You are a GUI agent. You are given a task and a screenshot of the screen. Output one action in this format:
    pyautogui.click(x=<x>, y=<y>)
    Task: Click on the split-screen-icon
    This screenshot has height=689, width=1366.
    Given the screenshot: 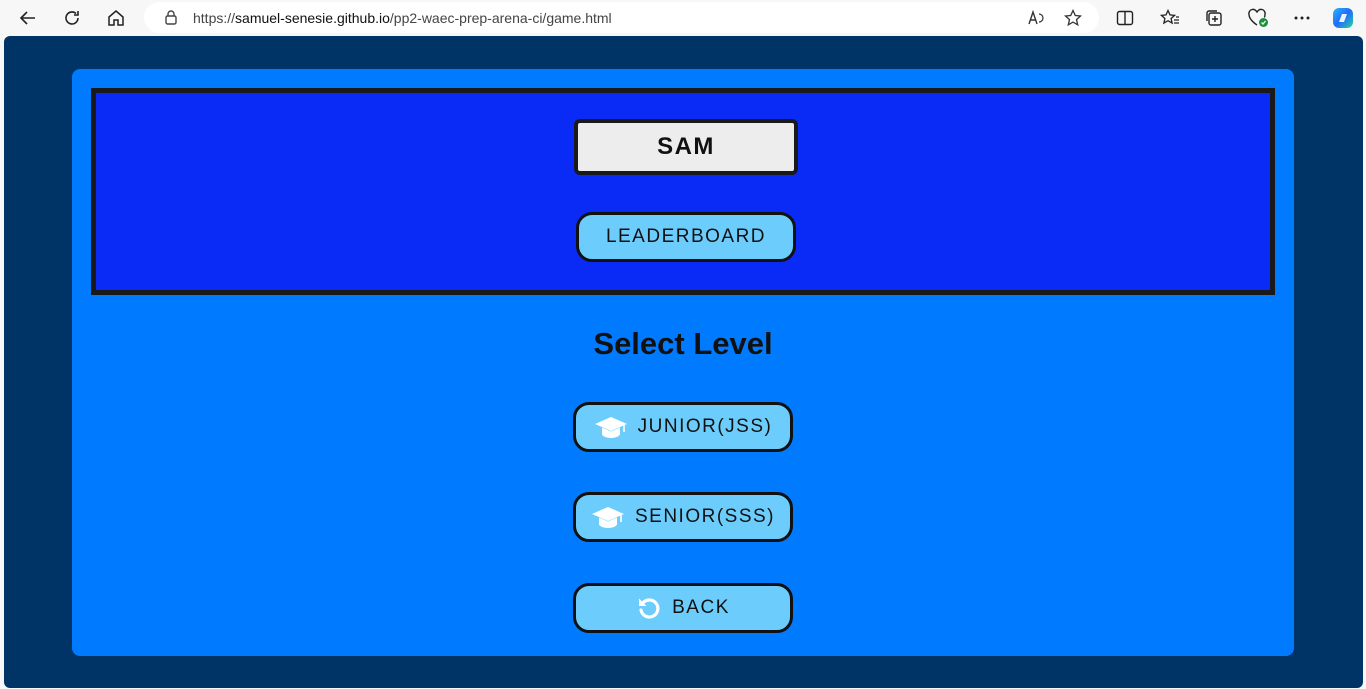 What is the action you would take?
    pyautogui.click(x=1125, y=18)
    